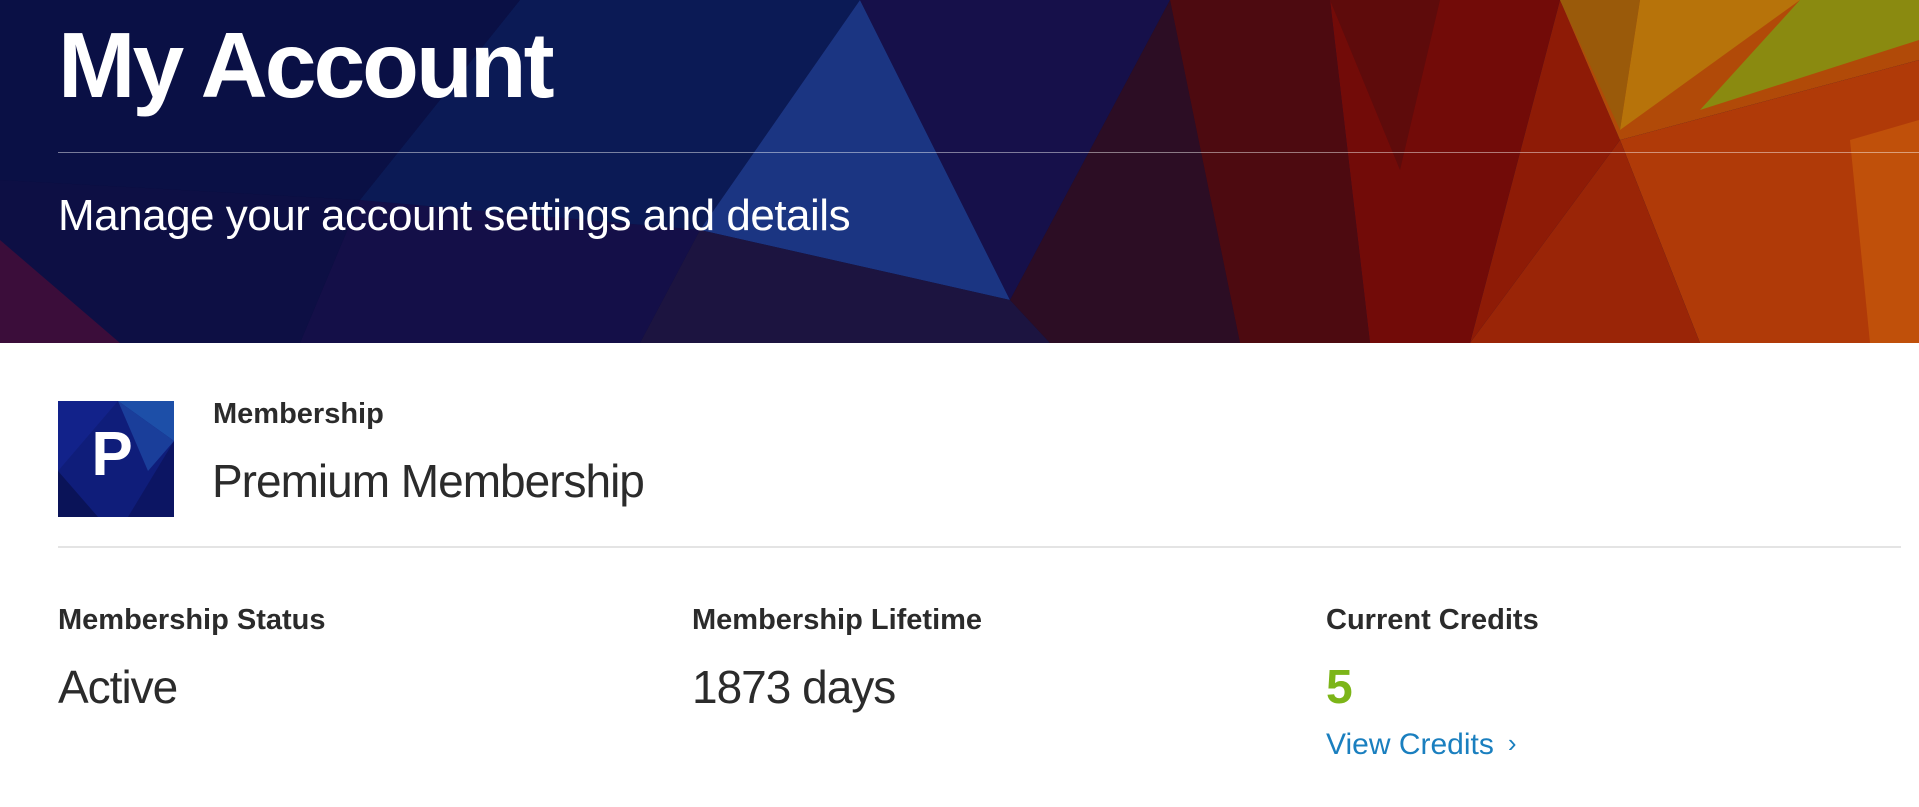 The image size is (1919, 807). Describe the element at coordinates (192, 620) in the screenshot. I see `membership-status-label: Membership Status` at that location.